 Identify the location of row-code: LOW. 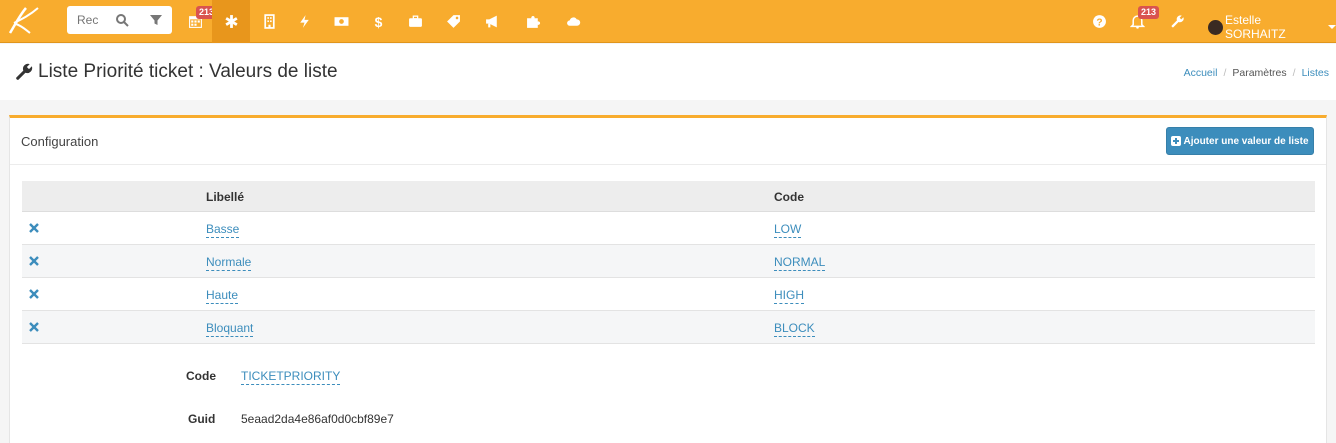
(788, 230).